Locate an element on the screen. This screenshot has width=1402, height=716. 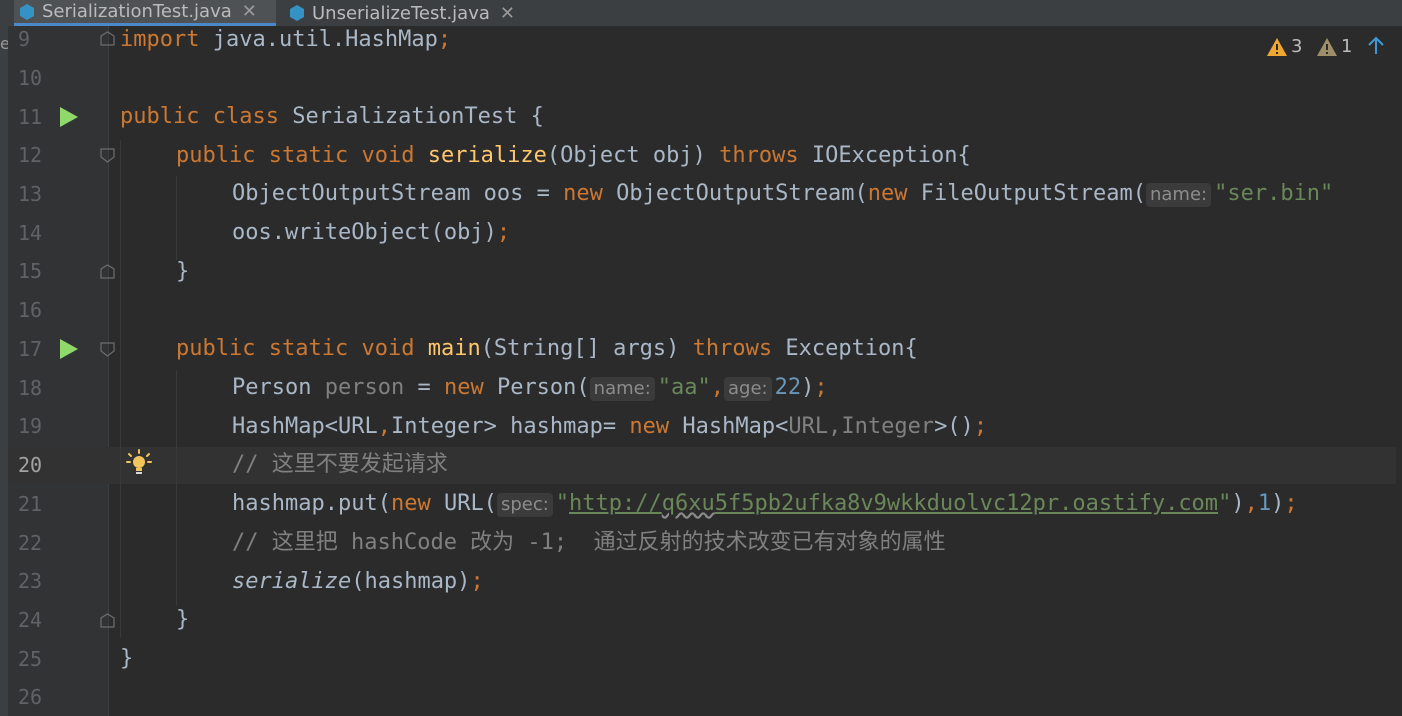
line-number: 24 is located at coordinates (30, 620).